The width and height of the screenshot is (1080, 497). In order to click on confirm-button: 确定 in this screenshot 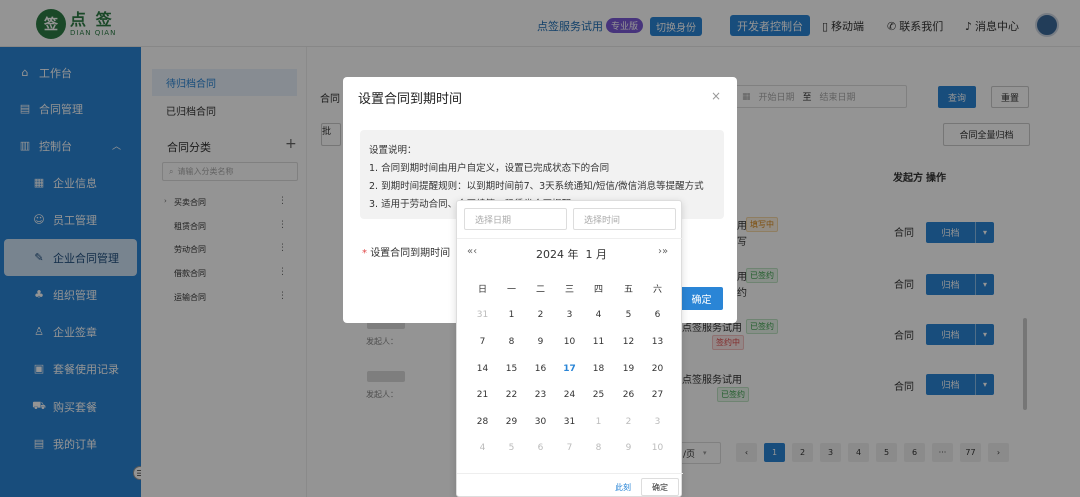, I will do `click(701, 298)`.